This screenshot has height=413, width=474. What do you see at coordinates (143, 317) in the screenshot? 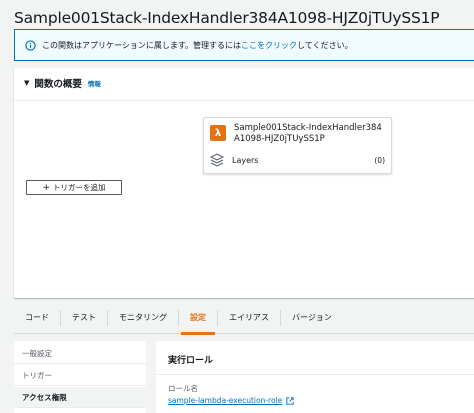
I see `tab-monitoring: モニタリング` at bounding box center [143, 317].